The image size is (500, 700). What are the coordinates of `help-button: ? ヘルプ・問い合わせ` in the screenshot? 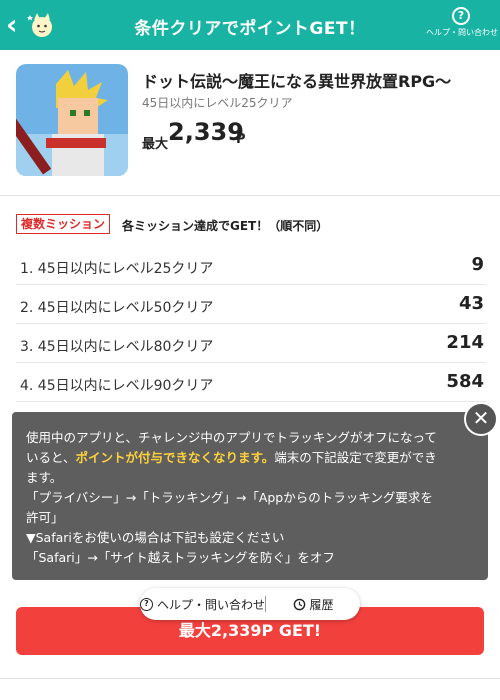 It's located at (462, 25).